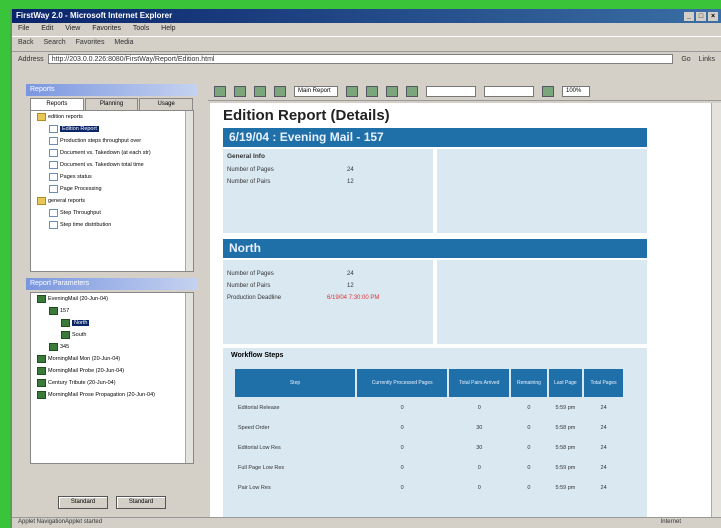 The height and width of the screenshot is (528, 721). What do you see at coordinates (254, 488) in the screenshot?
I see `table-cell: Pair Low Res` at bounding box center [254, 488].